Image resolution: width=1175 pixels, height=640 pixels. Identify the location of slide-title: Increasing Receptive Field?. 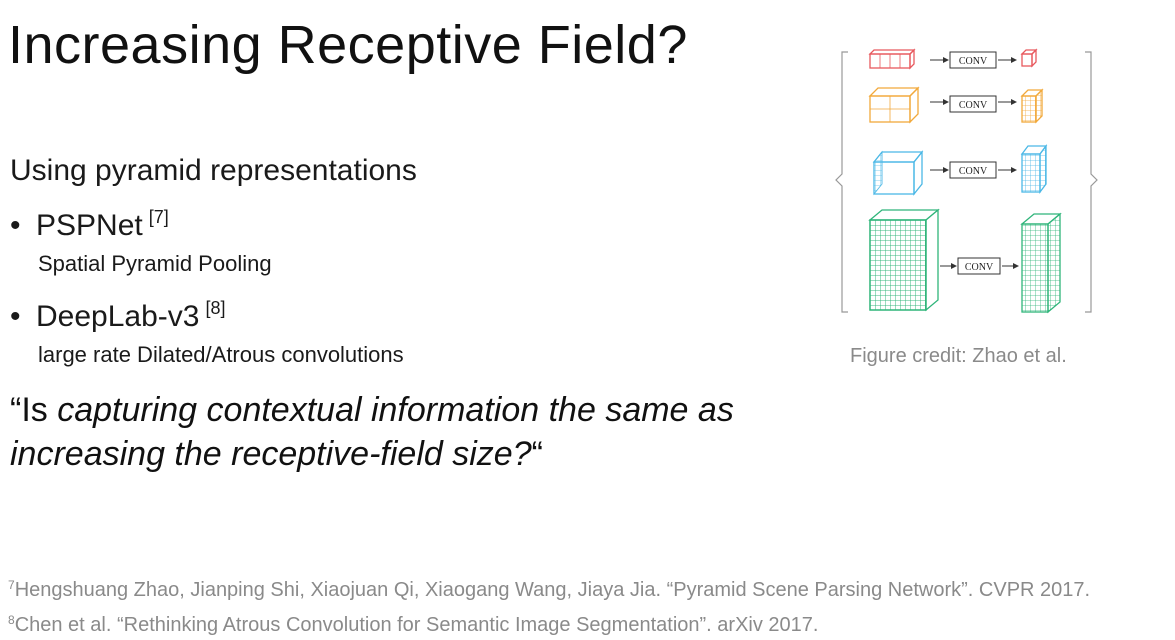
(348, 45).